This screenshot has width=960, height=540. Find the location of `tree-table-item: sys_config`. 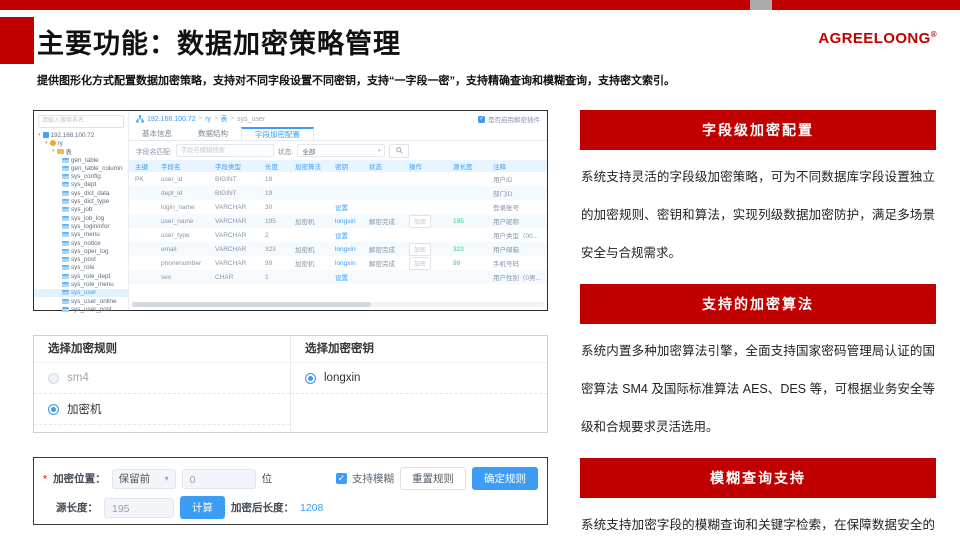

tree-table-item: sys_config is located at coordinates (81, 176).